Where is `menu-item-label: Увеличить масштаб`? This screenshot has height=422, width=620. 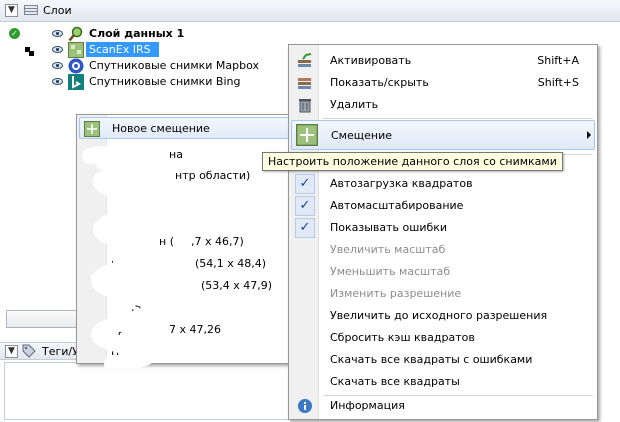
menu-item-label: Увеличить масштаб is located at coordinates (388, 249).